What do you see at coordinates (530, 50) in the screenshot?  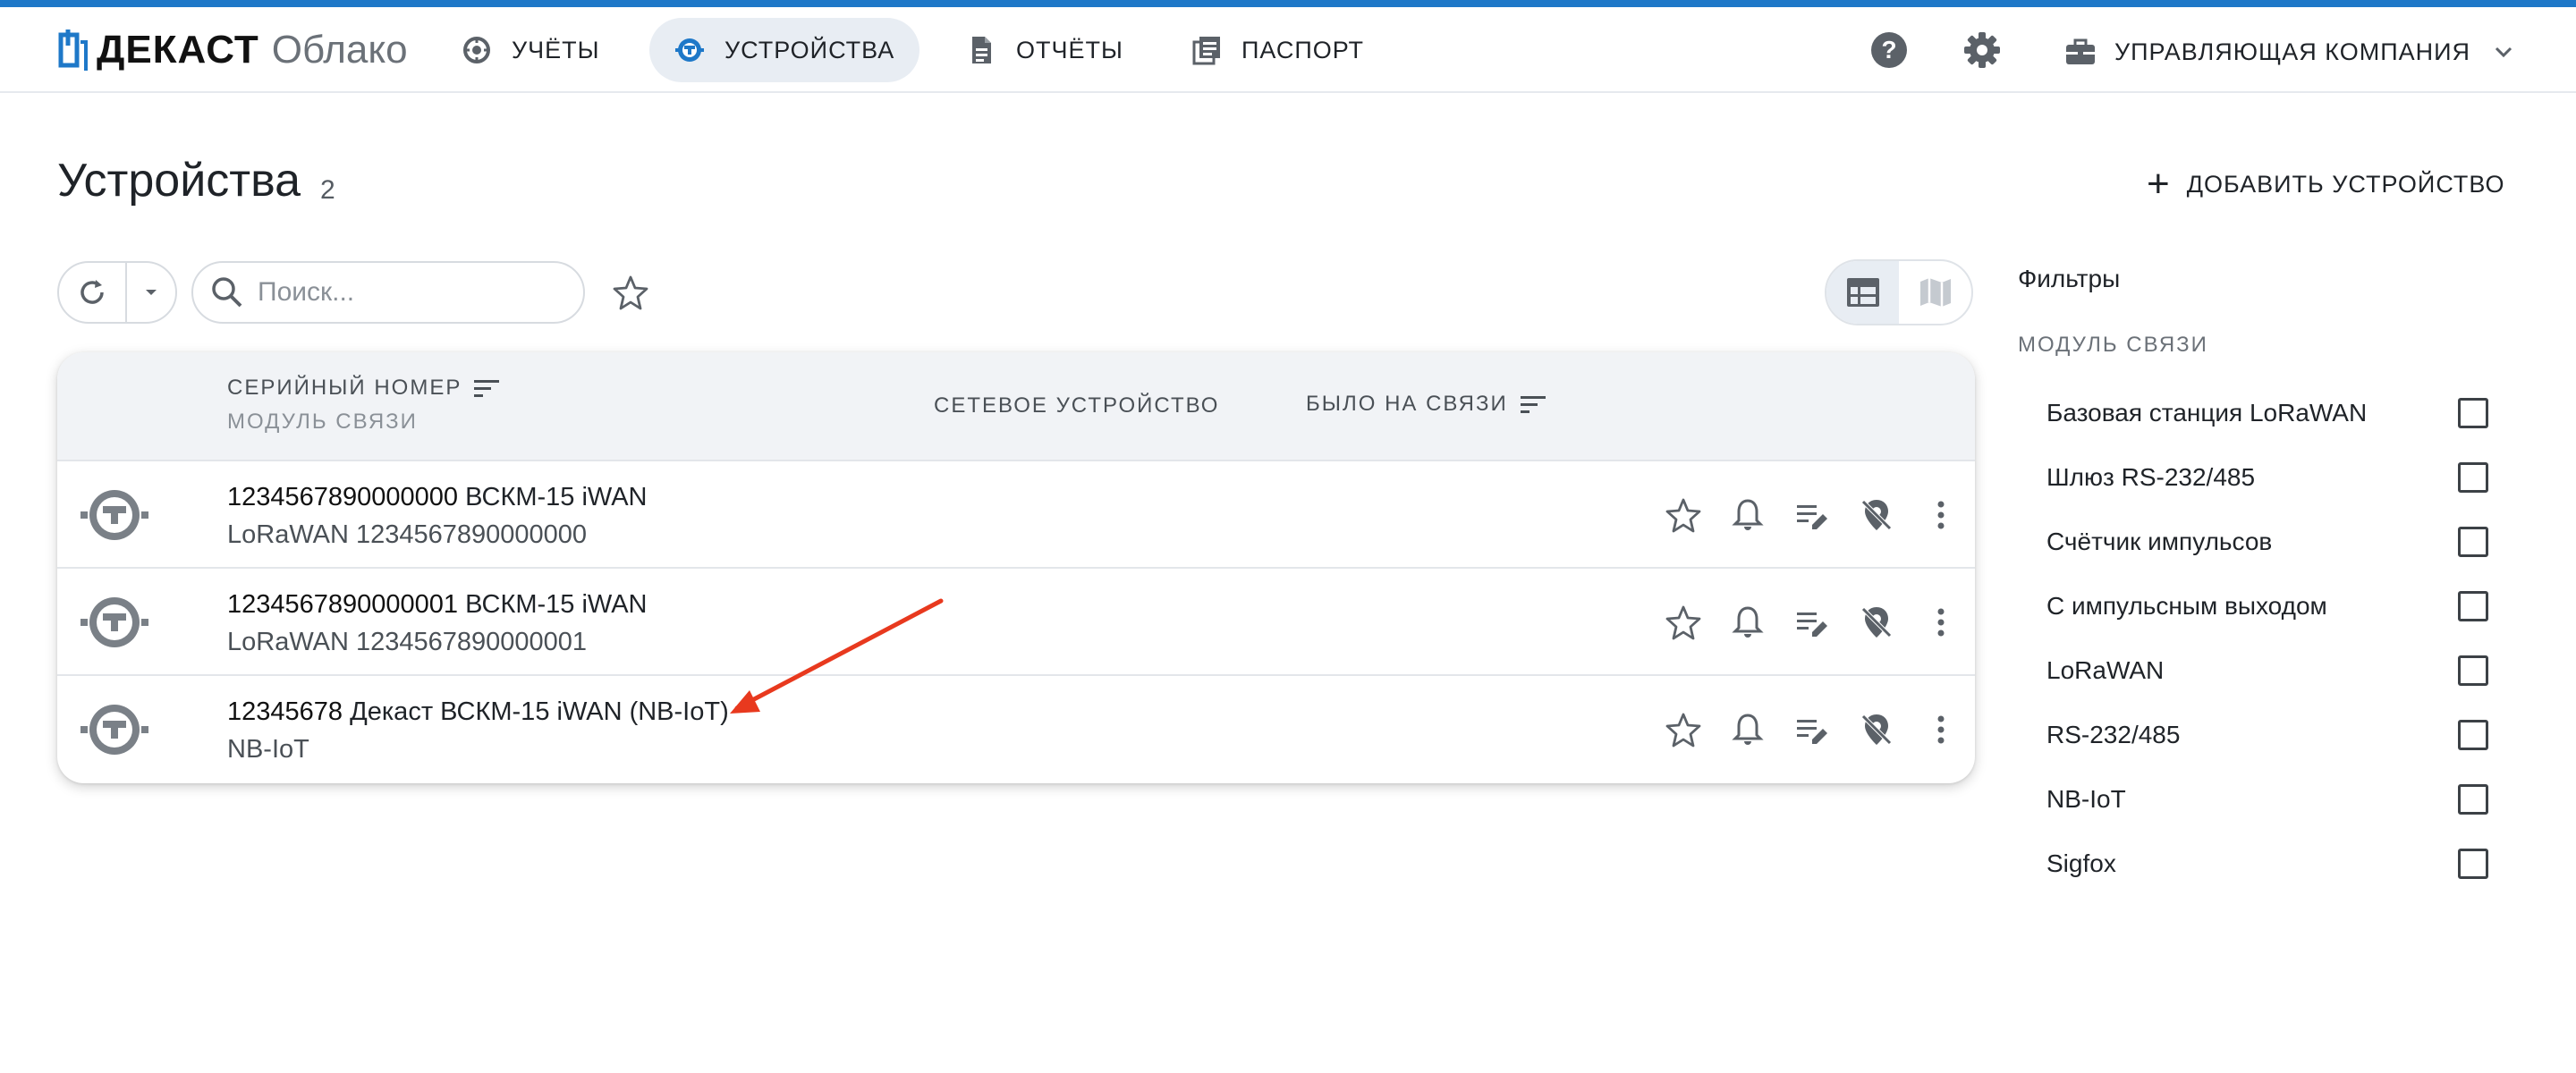 I see `nav-item-accounts: УЧЁТЫ` at bounding box center [530, 50].